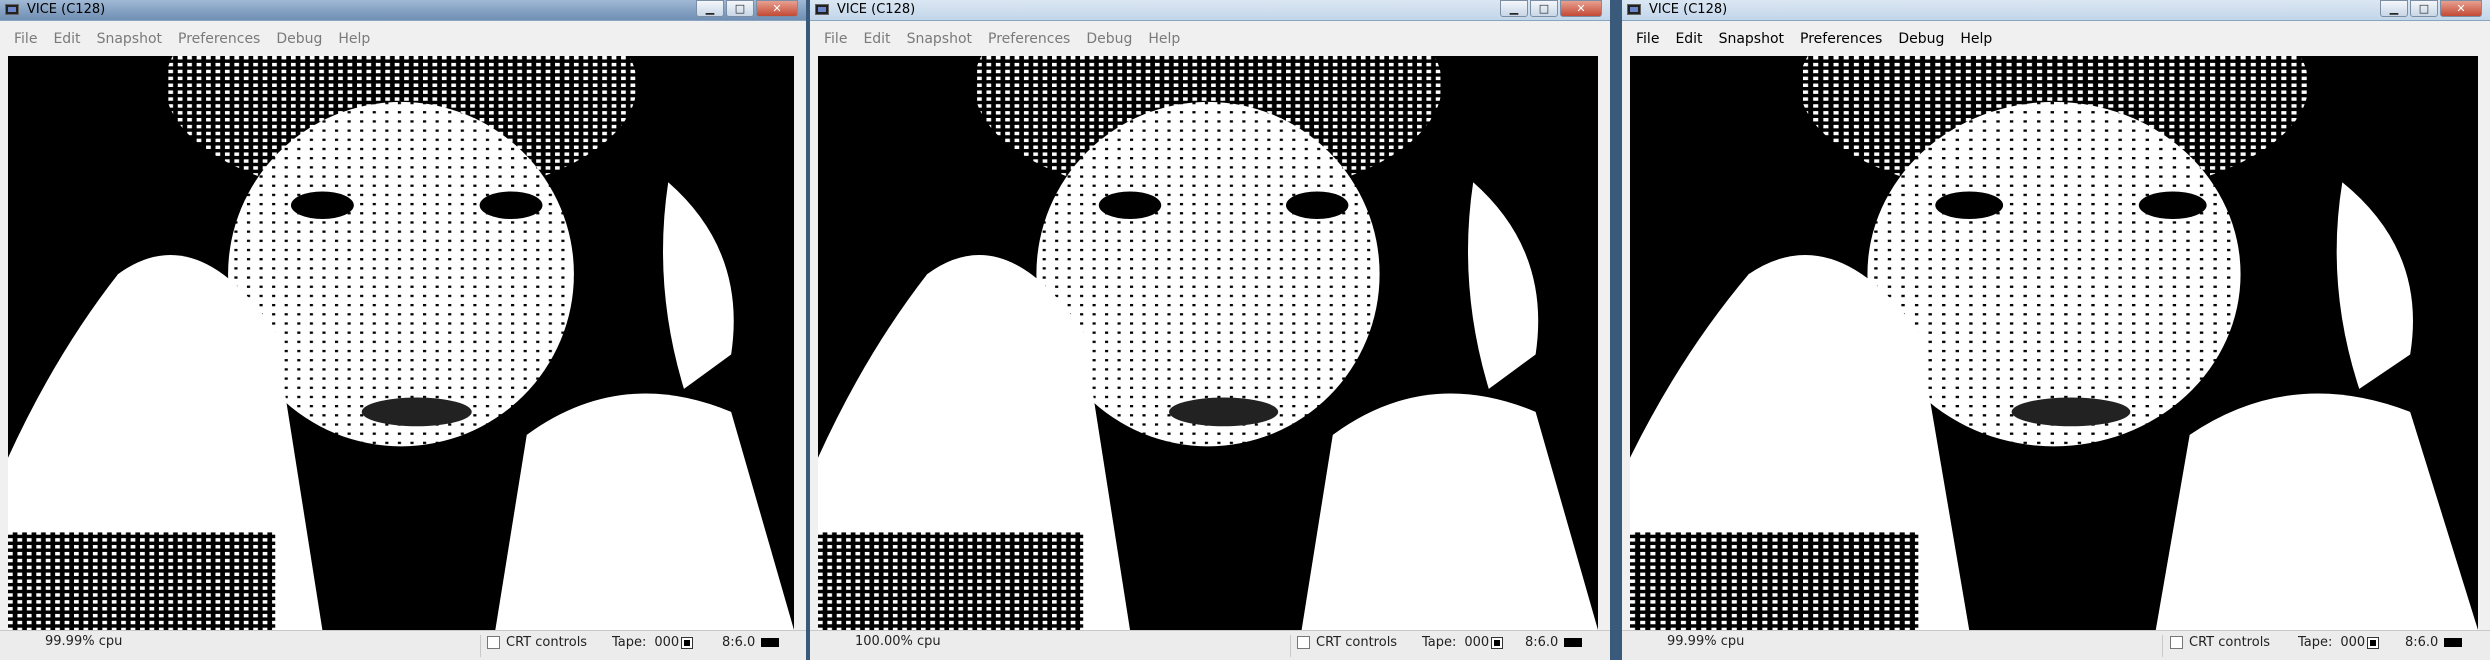 This screenshot has width=2490, height=660. I want to click on cpu-usage: 100.00% cpu, so click(898, 641).